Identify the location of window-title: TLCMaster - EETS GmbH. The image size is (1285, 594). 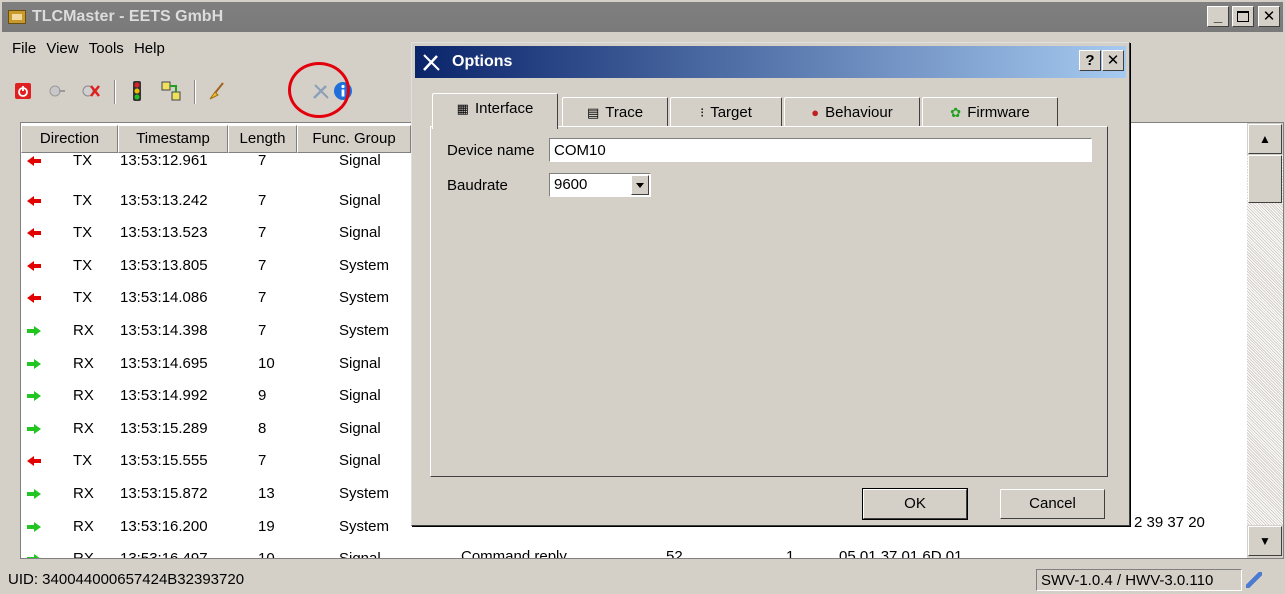
(128, 16).